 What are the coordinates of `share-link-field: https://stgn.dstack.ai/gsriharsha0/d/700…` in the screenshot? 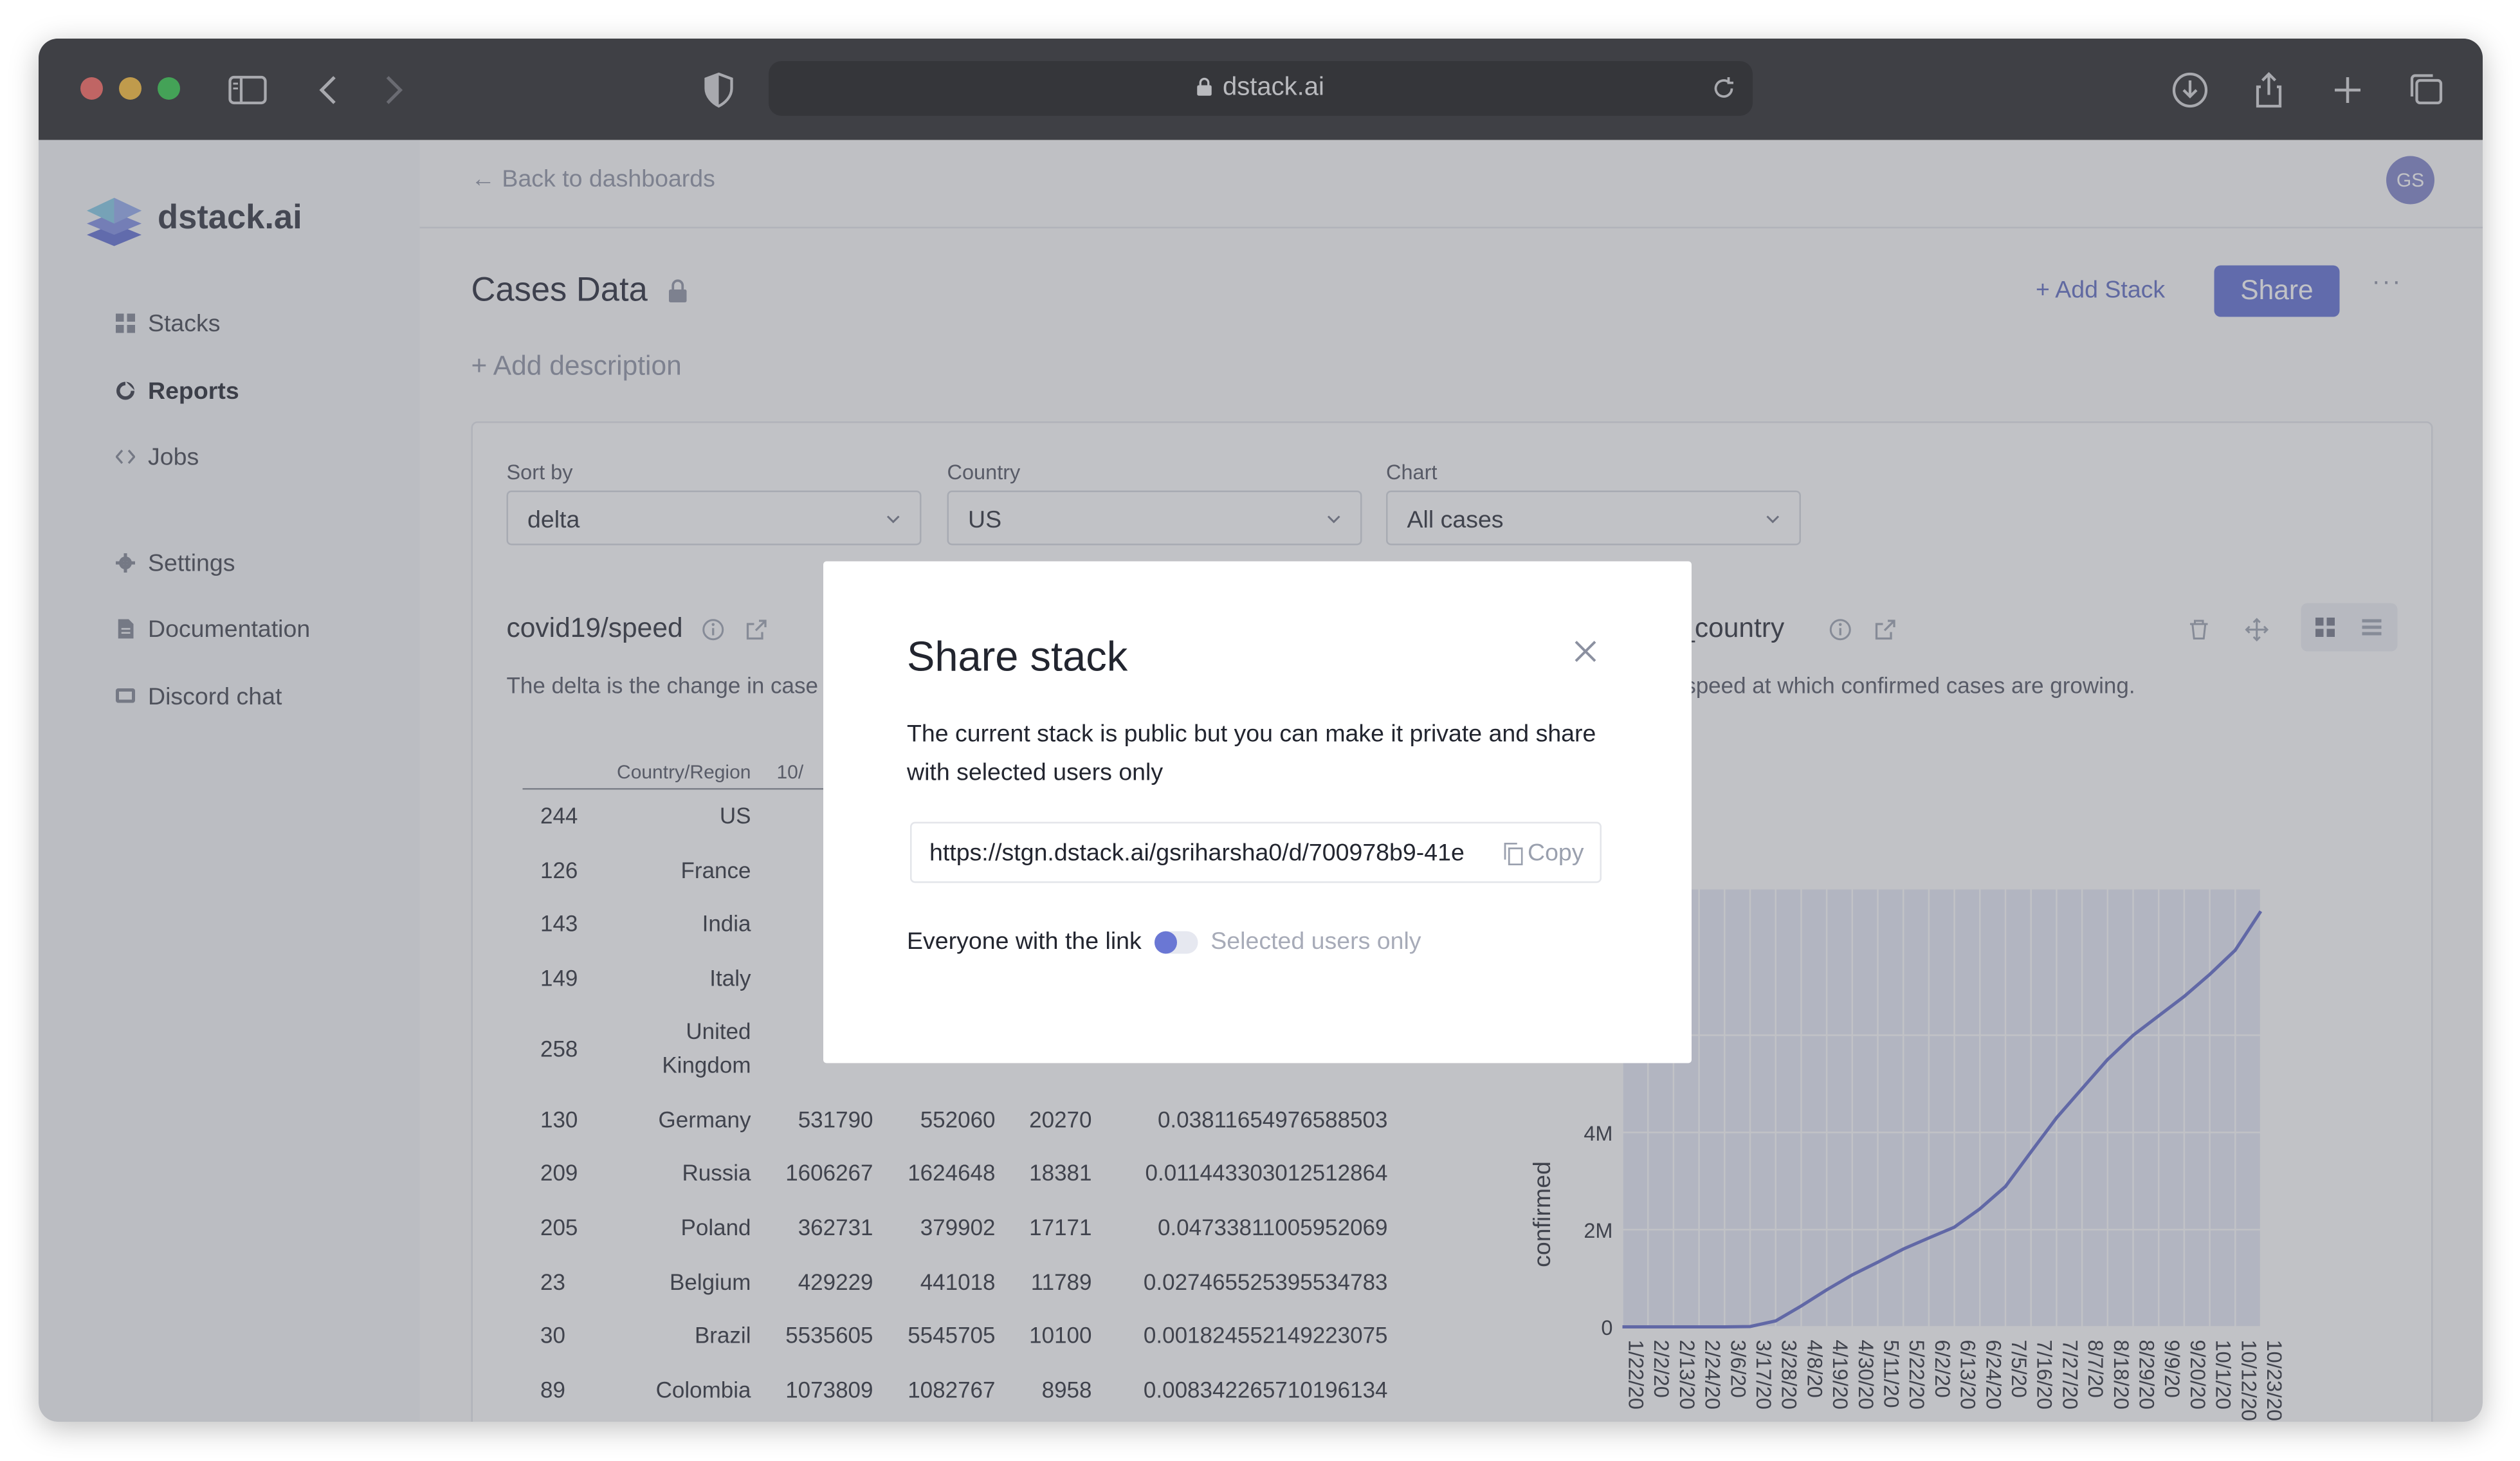 It's located at (1256, 852).